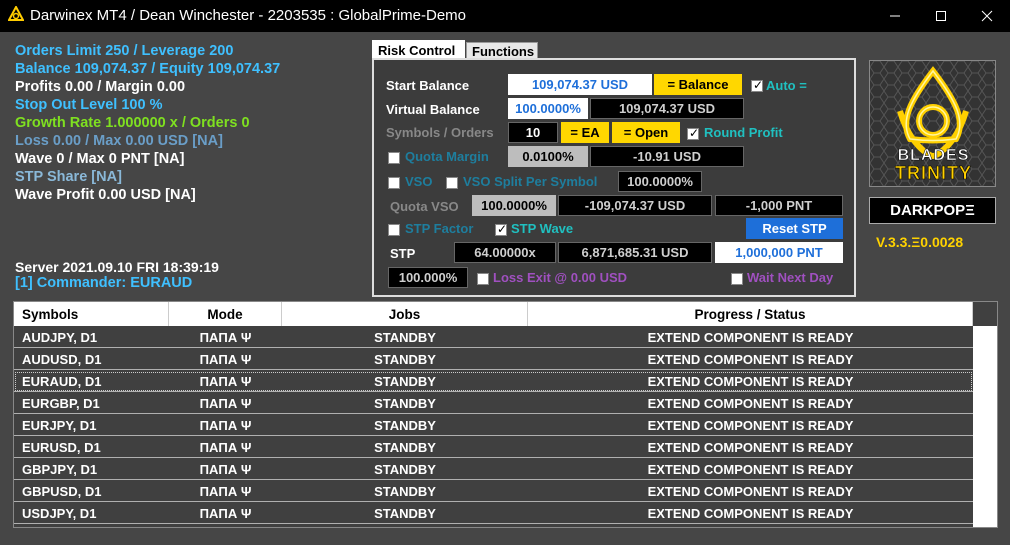 The height and width of the screenshot is (545, 1010). Describe the element at coordinates (225, 314) in the screenshot. I see `column-header-mode: Mode` at that location.